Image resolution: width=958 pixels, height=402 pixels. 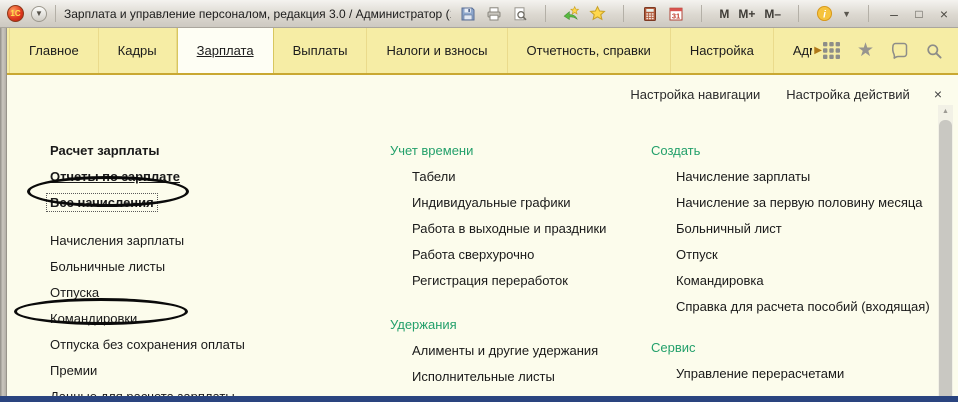 I want to click on window-left-edge, so click(x=3, y=212).